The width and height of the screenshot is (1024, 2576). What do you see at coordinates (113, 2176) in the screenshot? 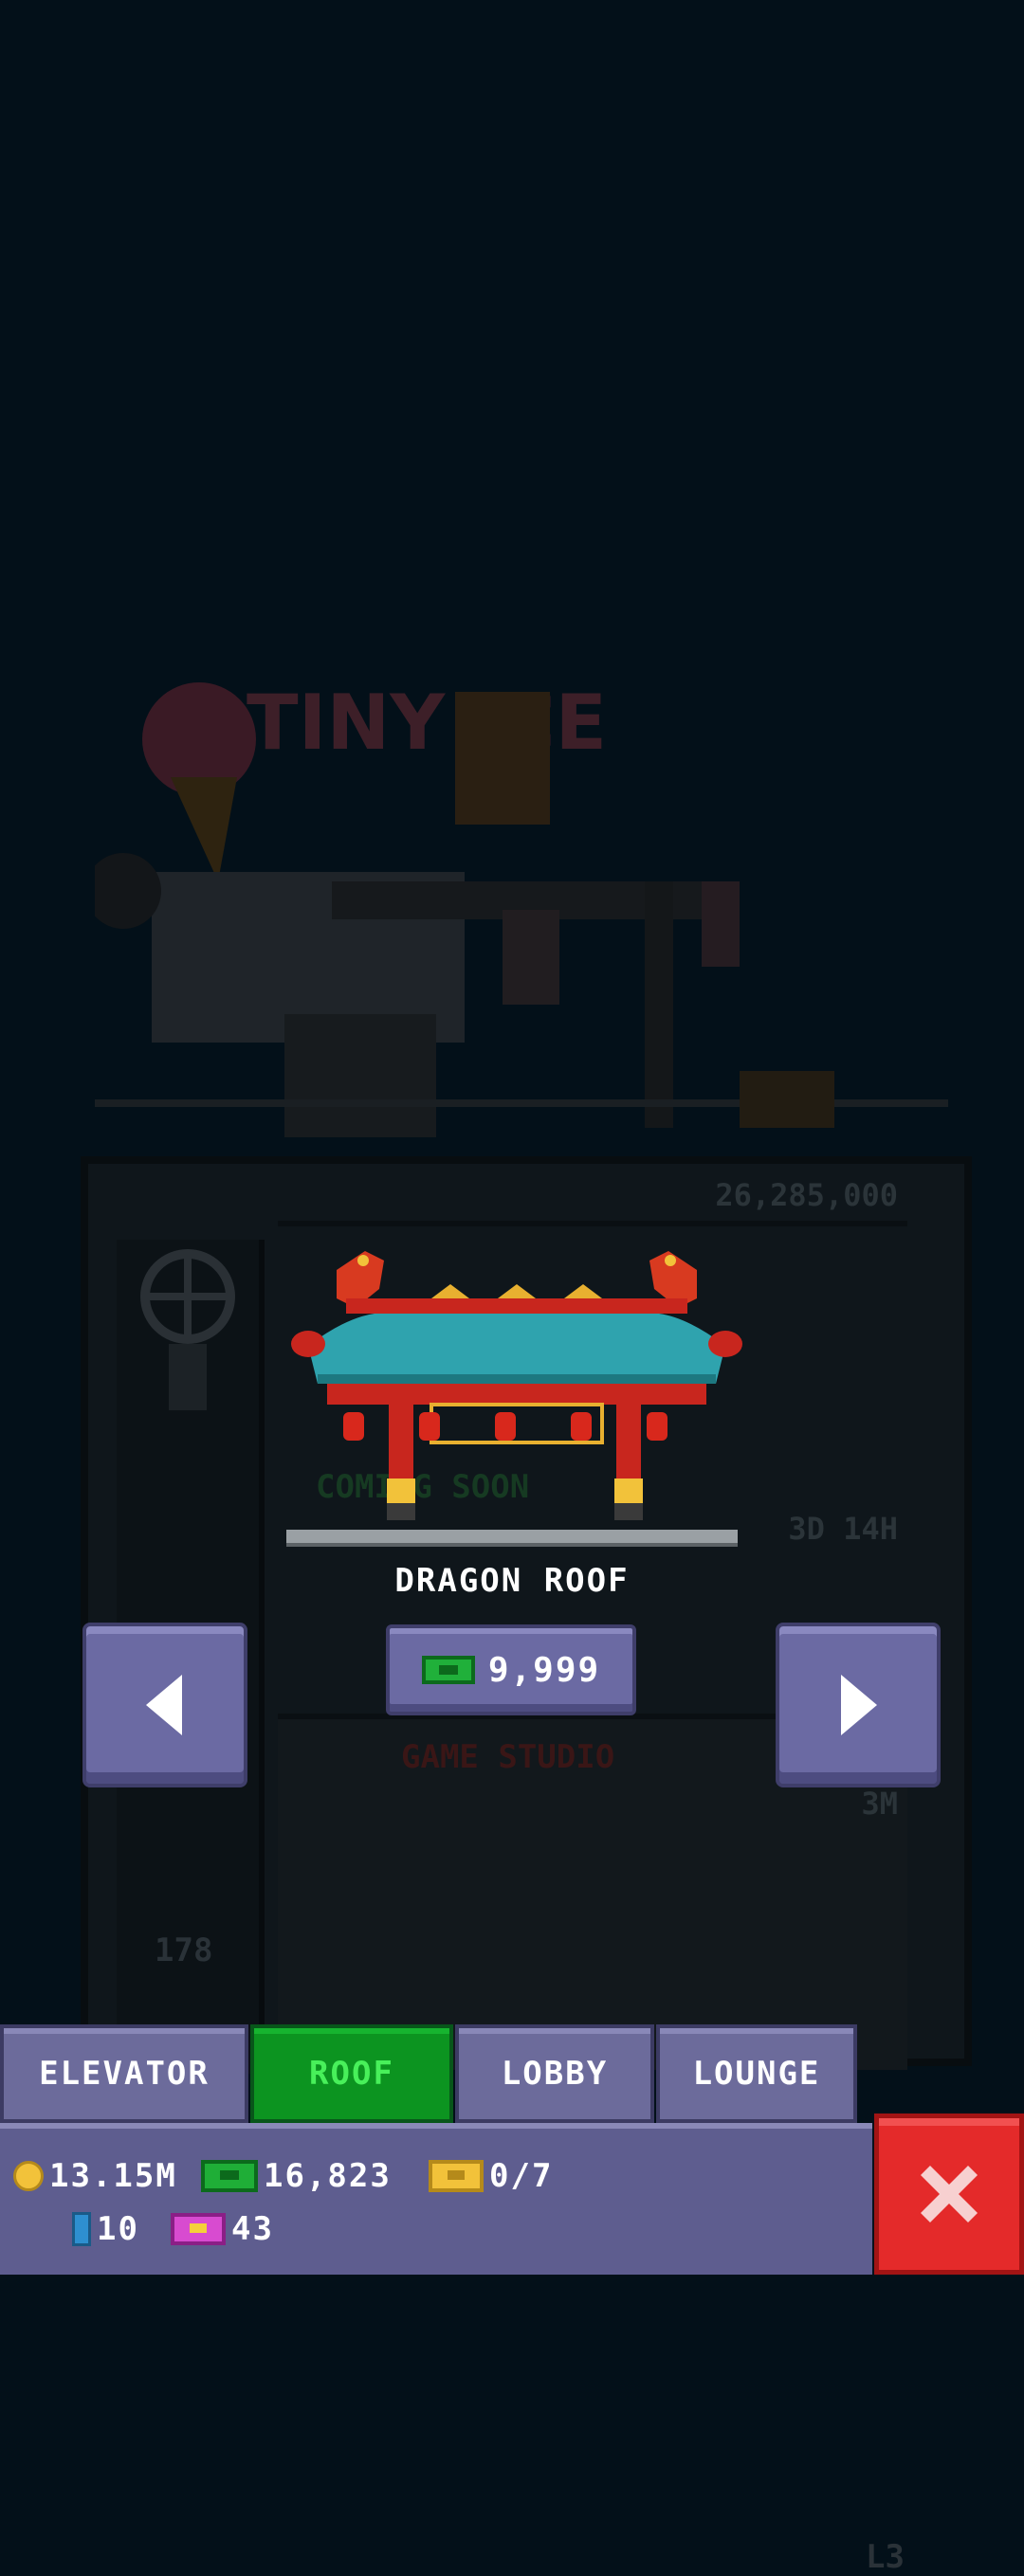
I see `coins-value: 13.15M` at bounding box center [113, 2176].